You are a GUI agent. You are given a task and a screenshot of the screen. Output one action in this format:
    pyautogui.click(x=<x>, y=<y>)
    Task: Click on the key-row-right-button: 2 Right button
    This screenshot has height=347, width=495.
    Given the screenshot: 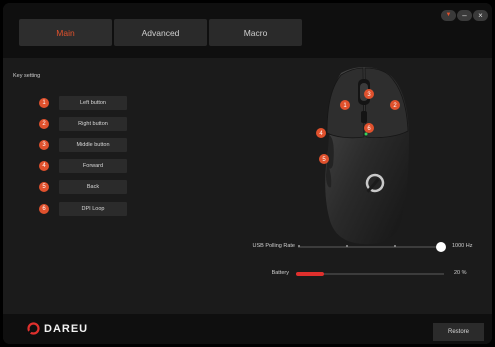 What is the action you would take?
    pyautogui.click(x=83, y=124)
    